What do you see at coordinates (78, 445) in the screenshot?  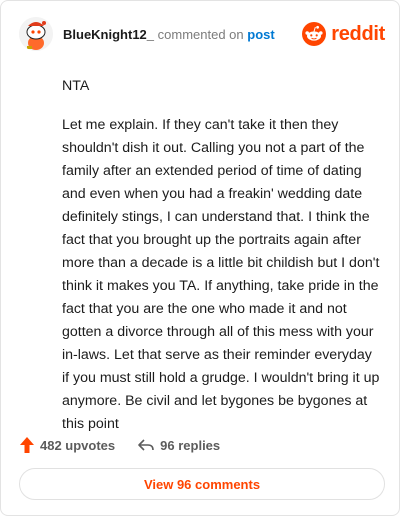 I see `upvote-count: 482 upvotes` at bounding box center [78, 445].